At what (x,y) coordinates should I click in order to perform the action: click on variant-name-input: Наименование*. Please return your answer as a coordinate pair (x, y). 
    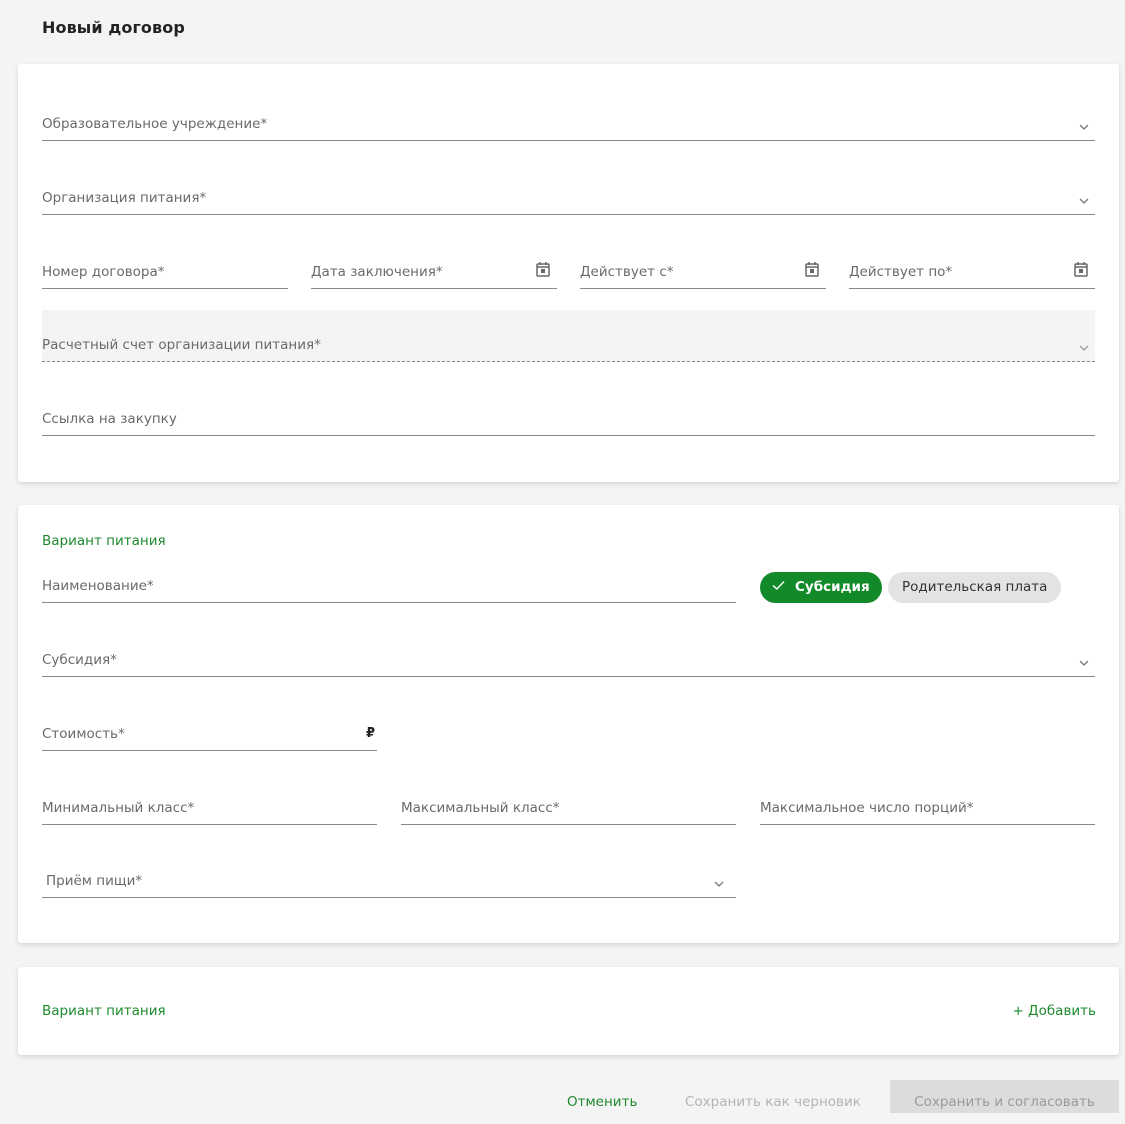
    Looking at the image, I should click on (389, 586).